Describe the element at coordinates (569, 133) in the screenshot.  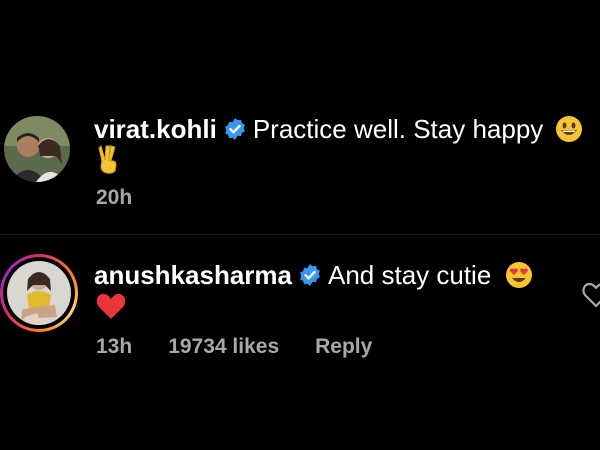
I see `grinning-face-emoji-icon` at that location.